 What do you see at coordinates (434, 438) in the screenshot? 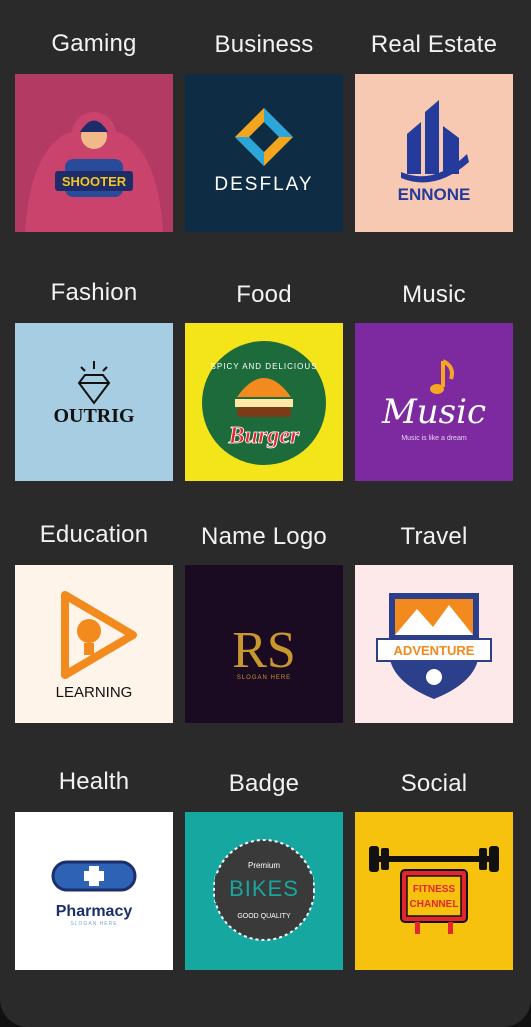
I see `music-logo-subtext: Music is like a dream` at bounding box center [434, 438].